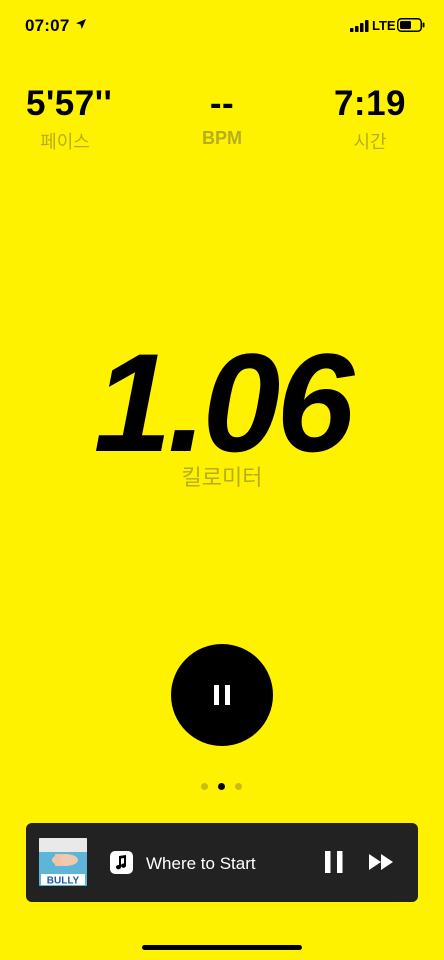 Image resolution: width=444 pixels, height=960 pixels. Describe the element at coordinates (81, 24) in the screenshot. I see `location-arrow-icon` at that location.